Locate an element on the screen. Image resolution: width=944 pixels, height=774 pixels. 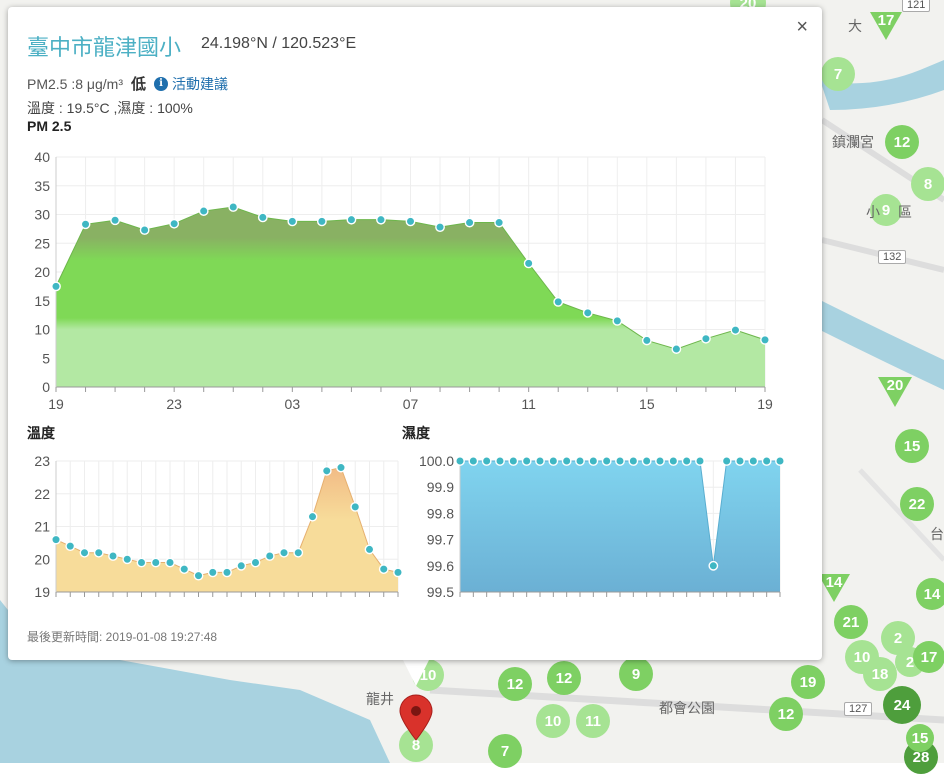
map-marker: 17 is located at coordinates (928, 657).